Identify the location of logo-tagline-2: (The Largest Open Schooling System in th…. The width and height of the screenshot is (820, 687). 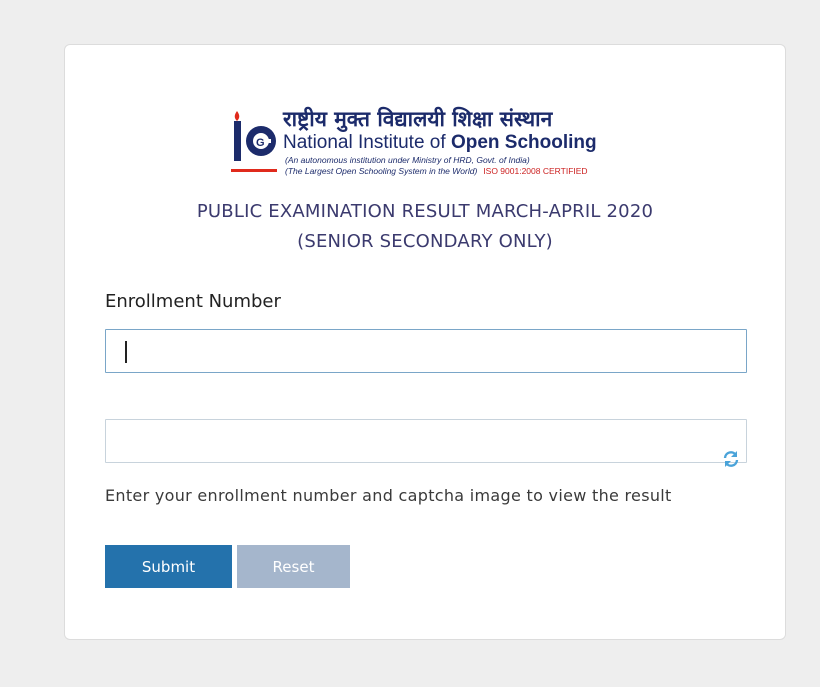
(436, 171).